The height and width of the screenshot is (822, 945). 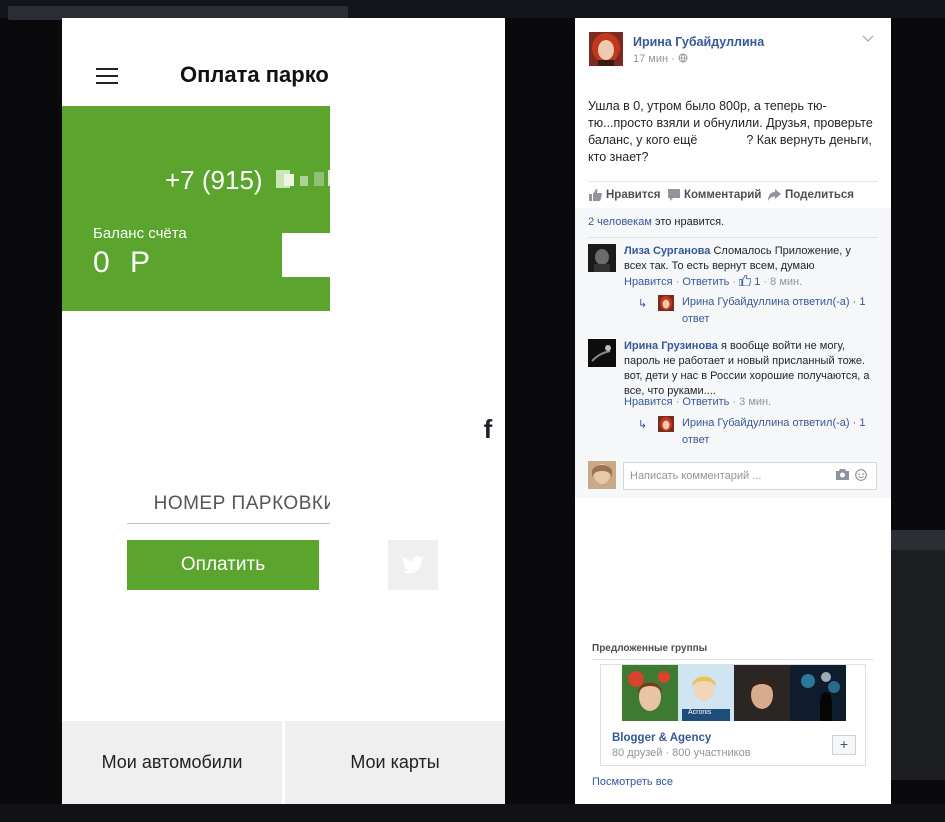 I want to click on comment-meta: Нравится · Ответить · 3 мин., so click(x=697, y=402).